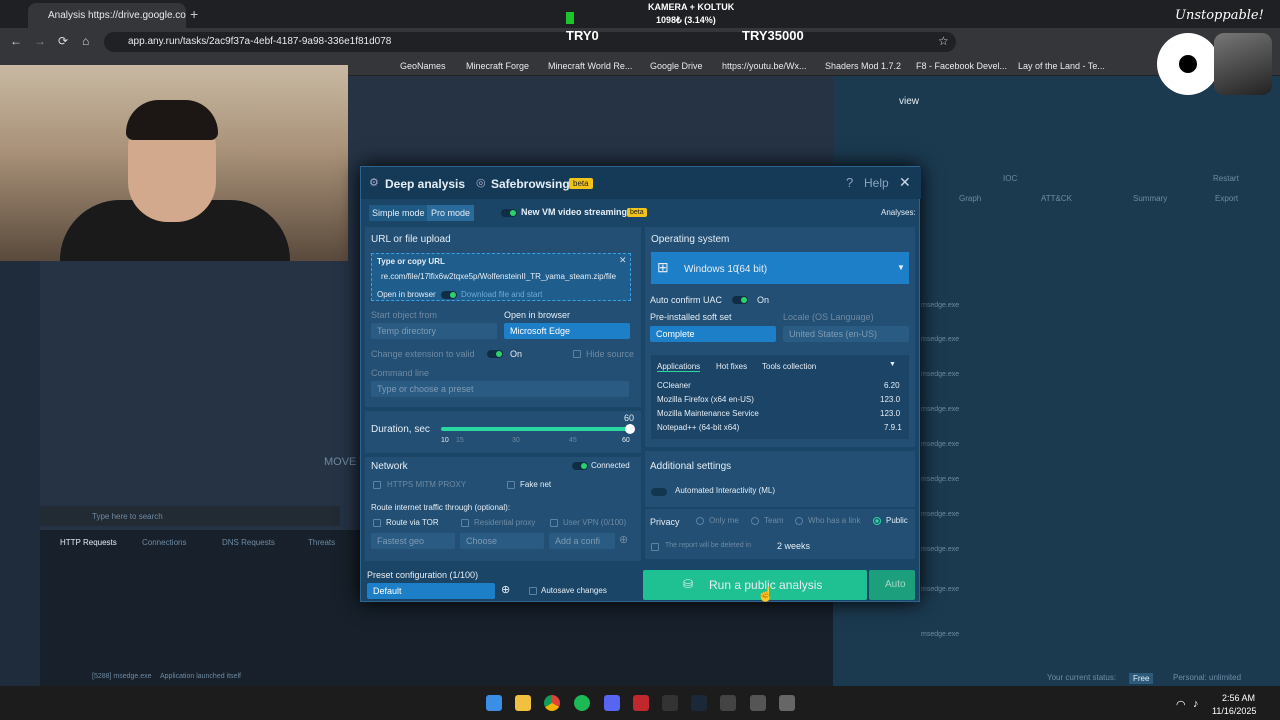  I want to click on tab-hotfixes: Hot fixes, so click(731, 366).